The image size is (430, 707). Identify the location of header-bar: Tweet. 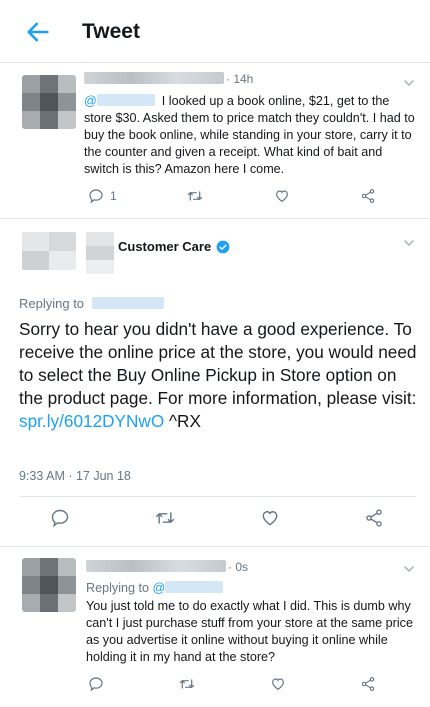
(215, 31).